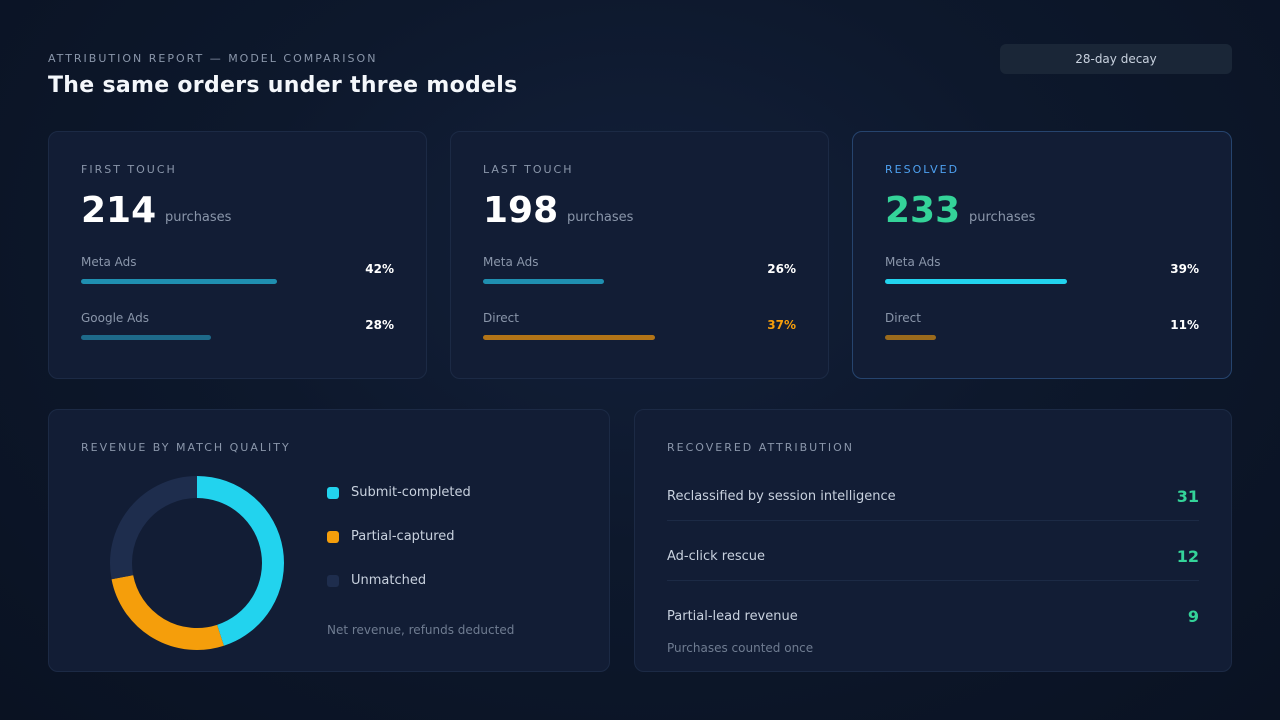 The image size is (1280, 720). Describe the element at coordinates (379, 269) in the screenshot. I see `channel-percent: 42%` at that location.